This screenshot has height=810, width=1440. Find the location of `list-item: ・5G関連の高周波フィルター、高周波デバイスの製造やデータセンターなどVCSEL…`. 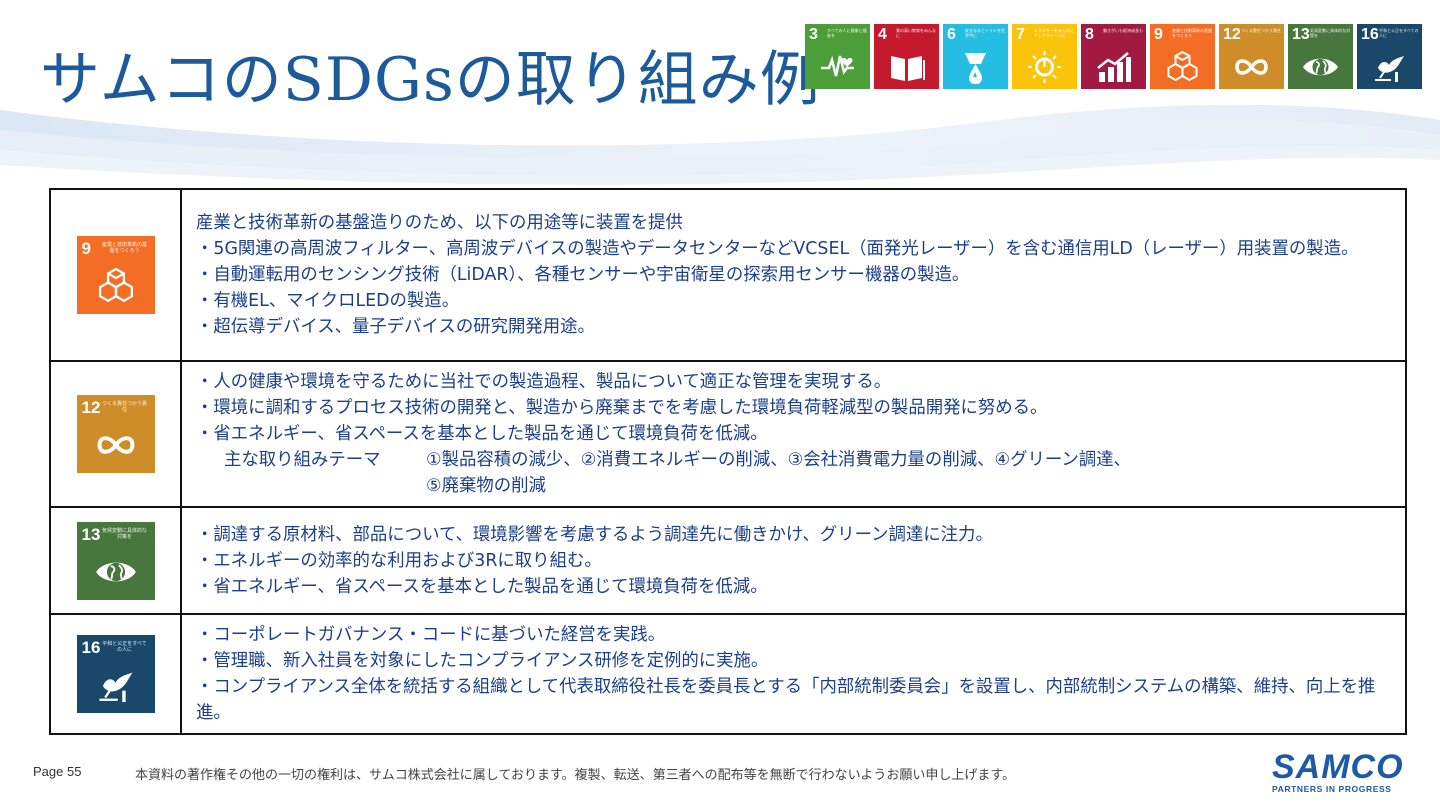

list-item: ・5G関連の高周波フィルター、高周波デバイスの製造やデータセンターなどVCSEL… is located at coordinates (777, 249).